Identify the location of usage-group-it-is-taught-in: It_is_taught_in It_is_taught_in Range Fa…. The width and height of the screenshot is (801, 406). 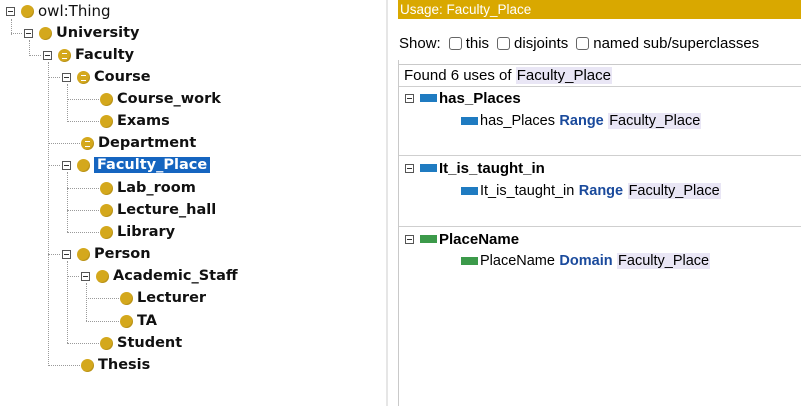
(600, 190).